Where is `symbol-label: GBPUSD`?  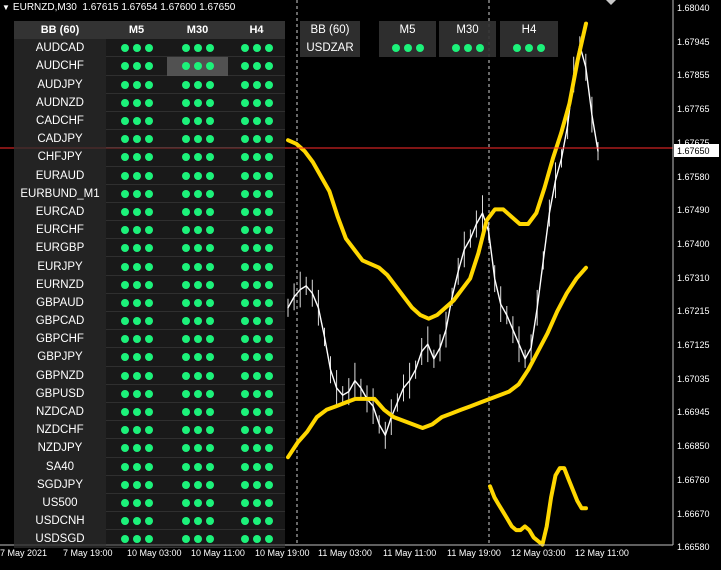
symbol-label: GBPUSD is located at coordinates (60, 393).